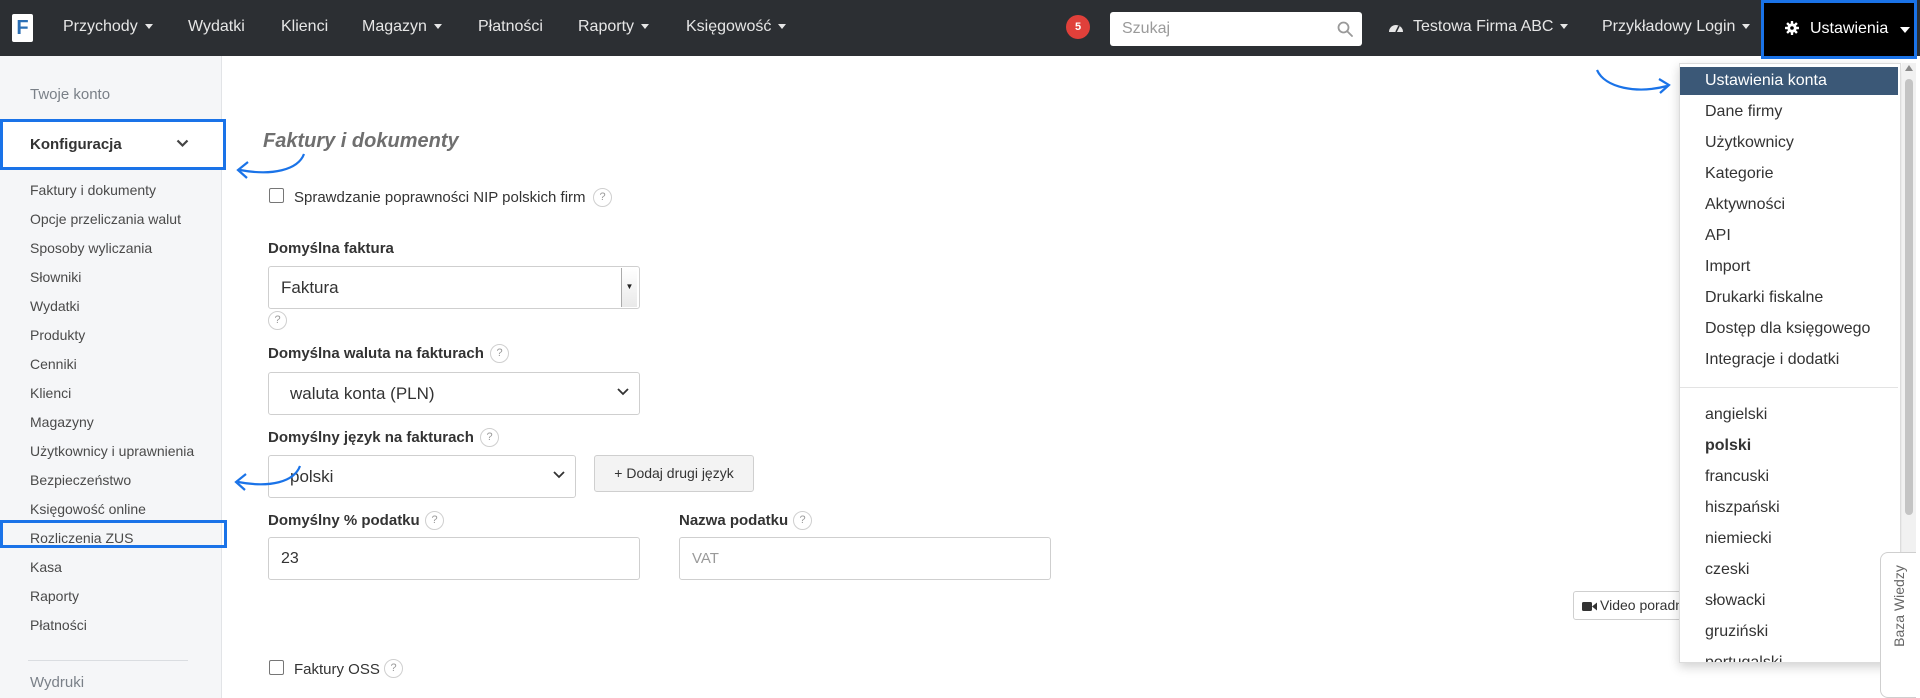 This screenshot has height=698, width=1920. Describe the element at coordinates (1789, 601) in the screenshot. I see `language-item-slowacki: słowacki` at that location.